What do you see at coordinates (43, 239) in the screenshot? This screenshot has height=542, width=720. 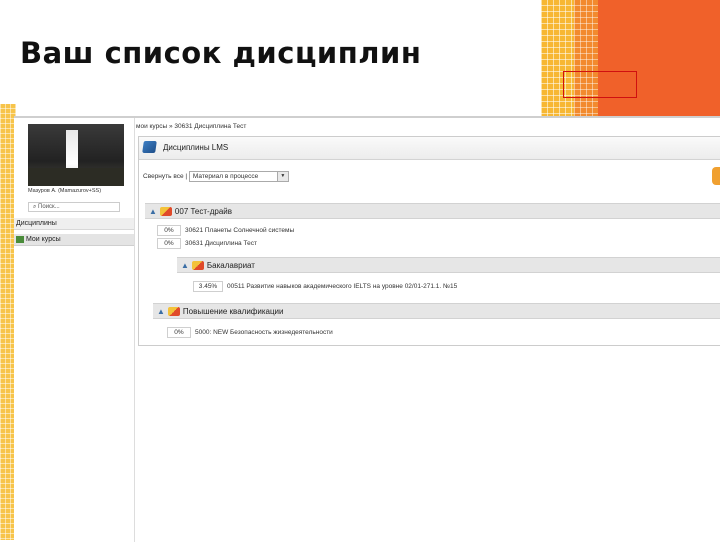 I see `sidebar-item-label: Мои курсы` at bounding box center [43, 239].